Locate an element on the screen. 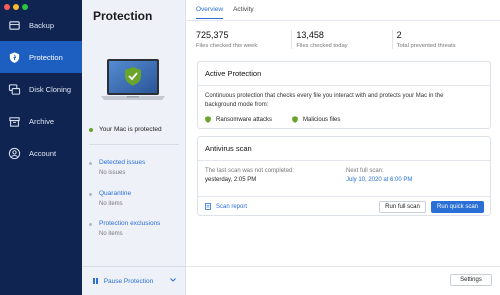 The image size is (500, 295). stat-value: 2 is located at coordinates (399, 35).